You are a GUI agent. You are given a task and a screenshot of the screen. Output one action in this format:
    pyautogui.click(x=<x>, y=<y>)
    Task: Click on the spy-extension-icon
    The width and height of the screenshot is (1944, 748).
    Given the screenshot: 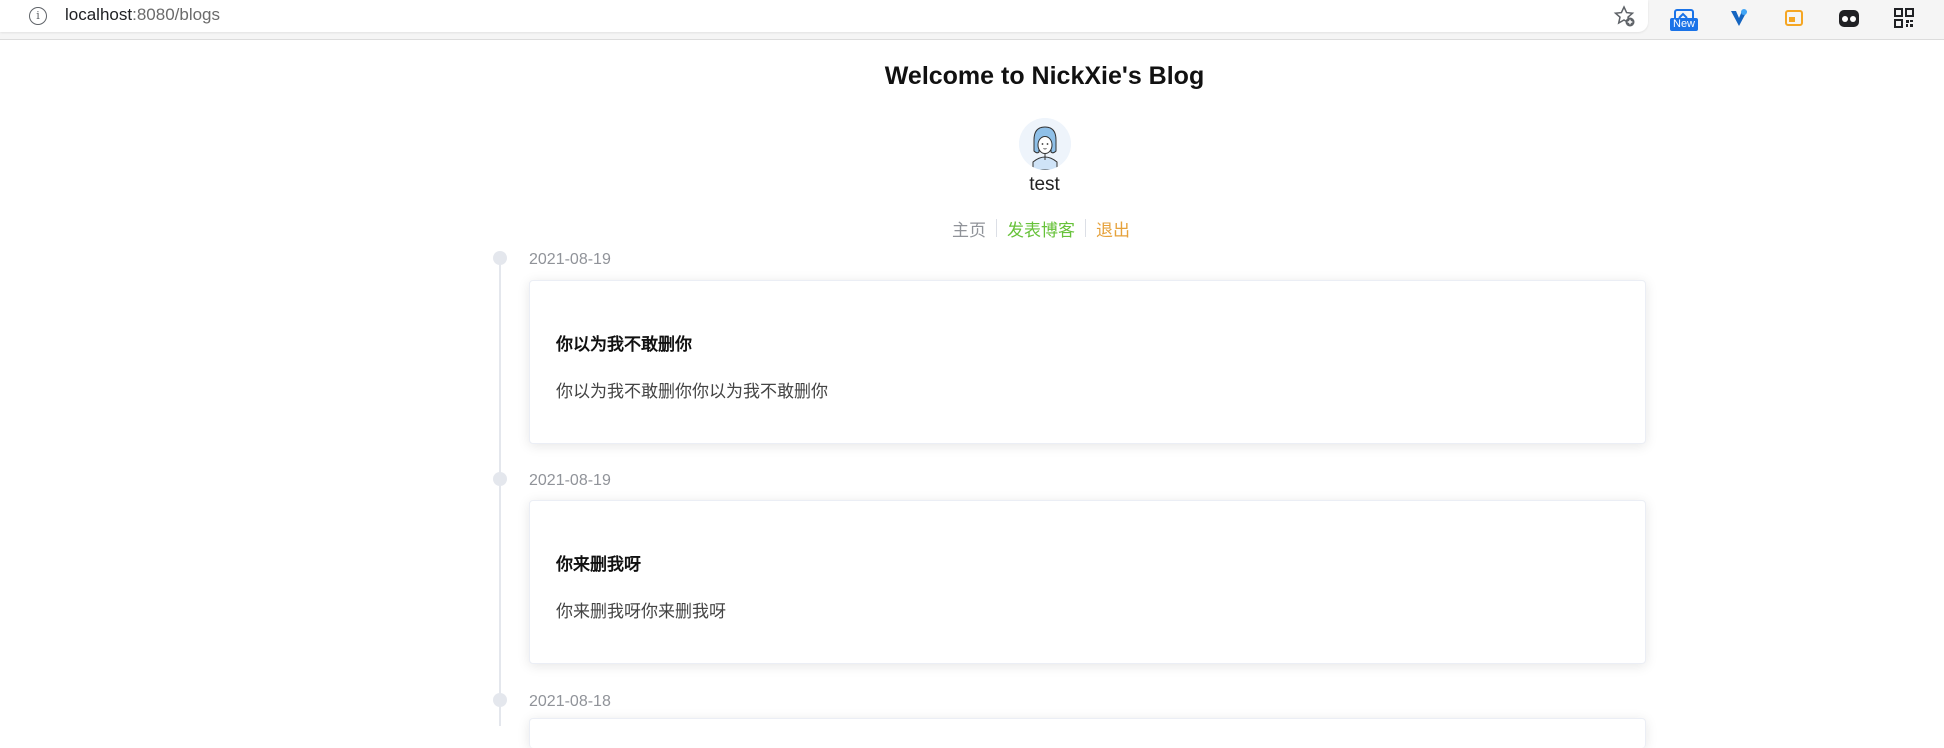 What is the action you would take?
    pyautogui.click(x=1849, y=18)
    